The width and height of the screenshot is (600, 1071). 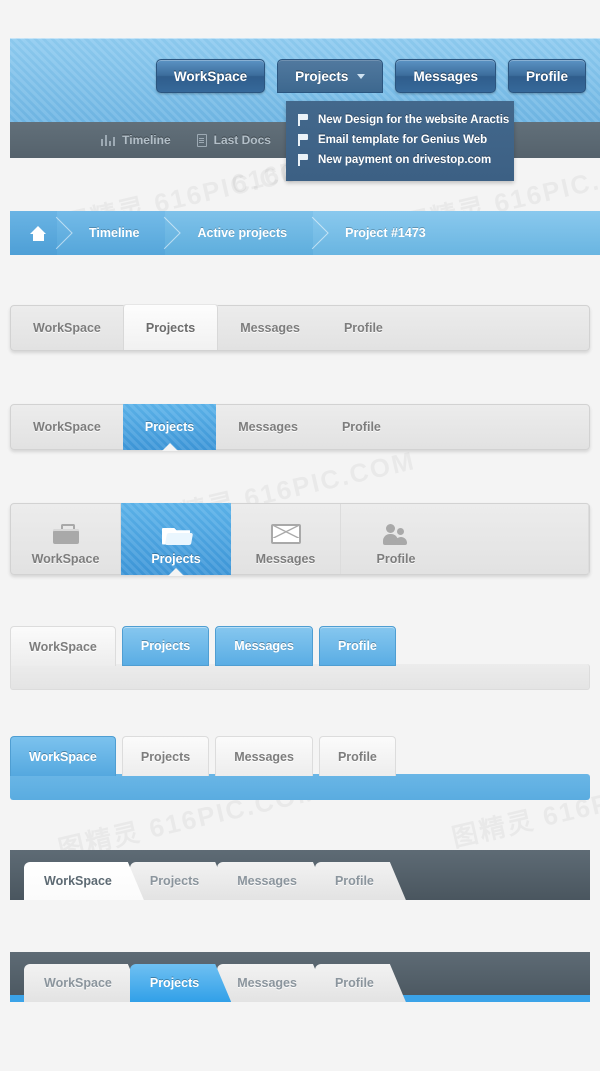 What do you see at coordinates (201, 140) in the screenshot?
I see `document-icon` at bounding box center [201, 140].